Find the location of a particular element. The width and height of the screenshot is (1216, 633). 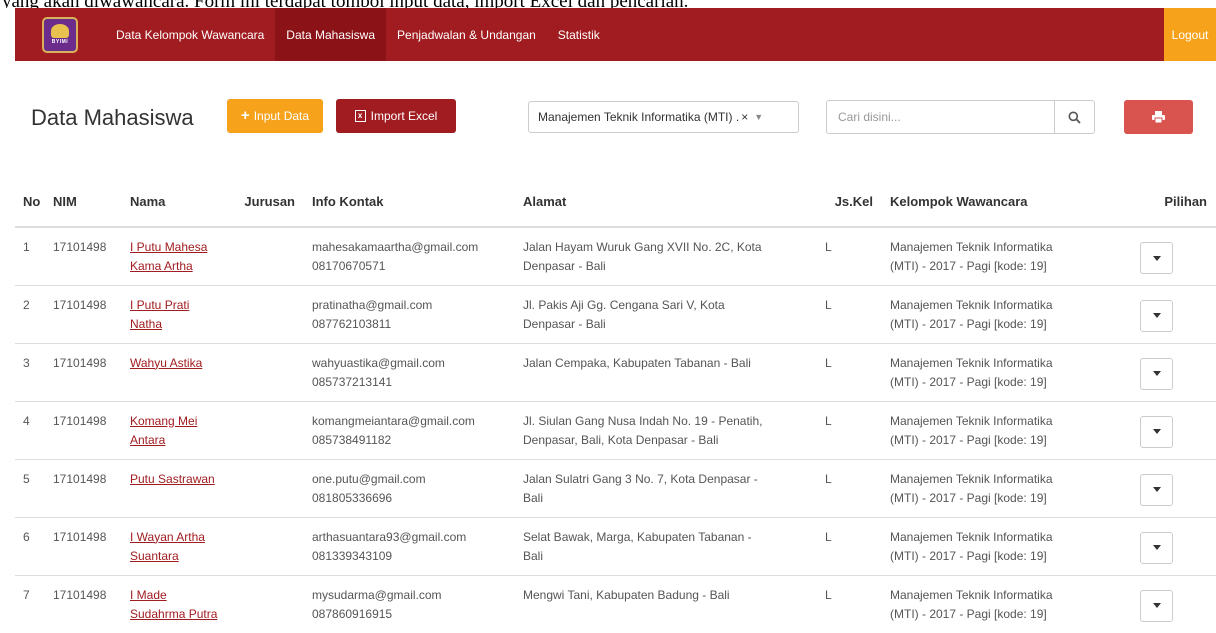

nav-item-penjadwalan: Penjadwalan & Undangan is located at coordinates (466, 34).